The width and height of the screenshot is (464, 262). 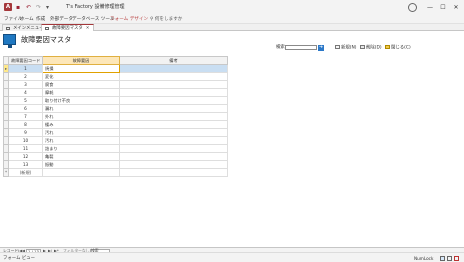 I want to click on new-button-label: 新規(N), so click(x=349, y=47).